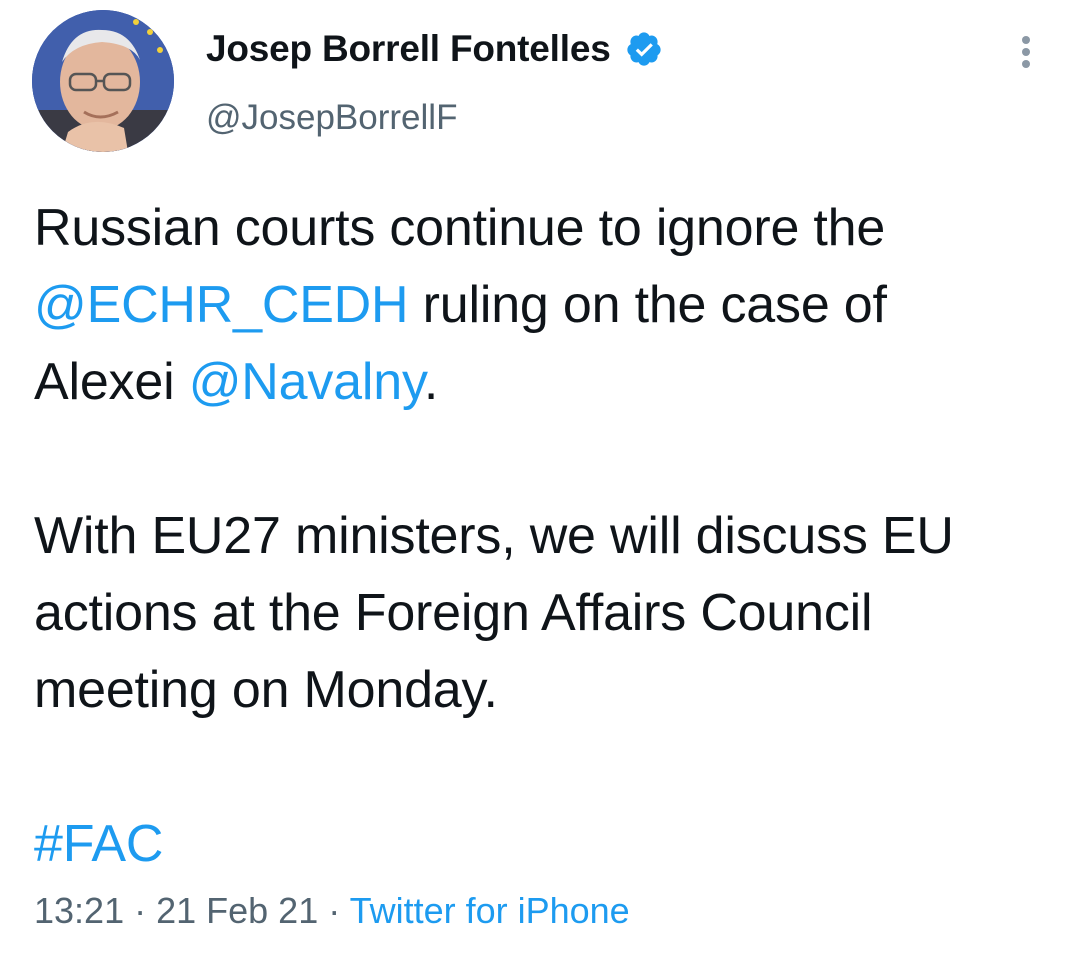  Describe the element at coordinates (331, 118) in the screenshot. I see `author-handle: @JosepBorrellF` at that location.